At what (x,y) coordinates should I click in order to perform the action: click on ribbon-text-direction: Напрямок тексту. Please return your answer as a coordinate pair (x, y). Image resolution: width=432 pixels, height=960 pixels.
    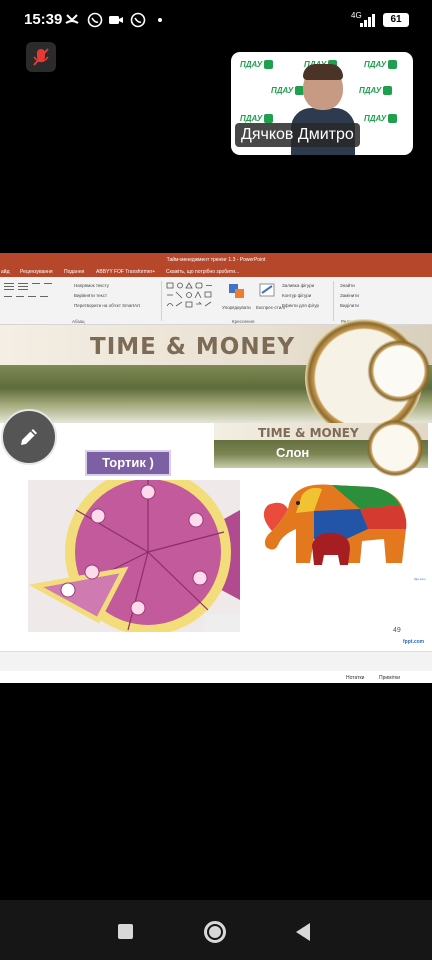
    Looking at the image, I should click on (91, 285).